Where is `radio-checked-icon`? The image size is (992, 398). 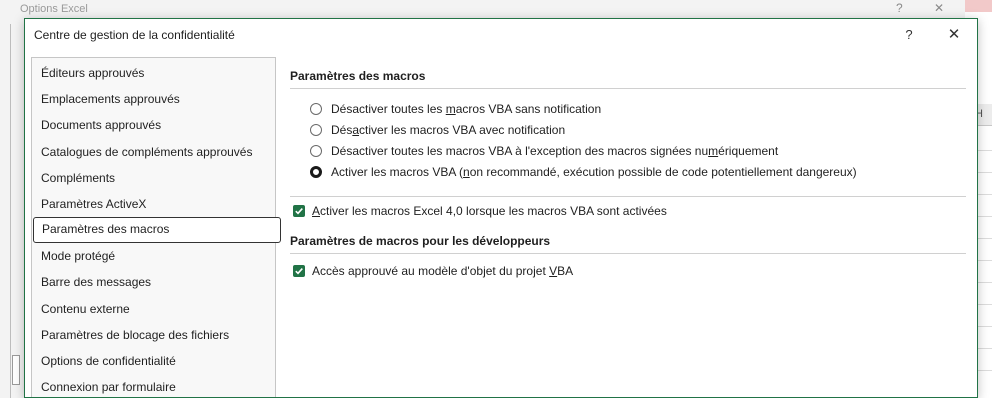
radio-checked-icon is located at coordinates (316, 171).